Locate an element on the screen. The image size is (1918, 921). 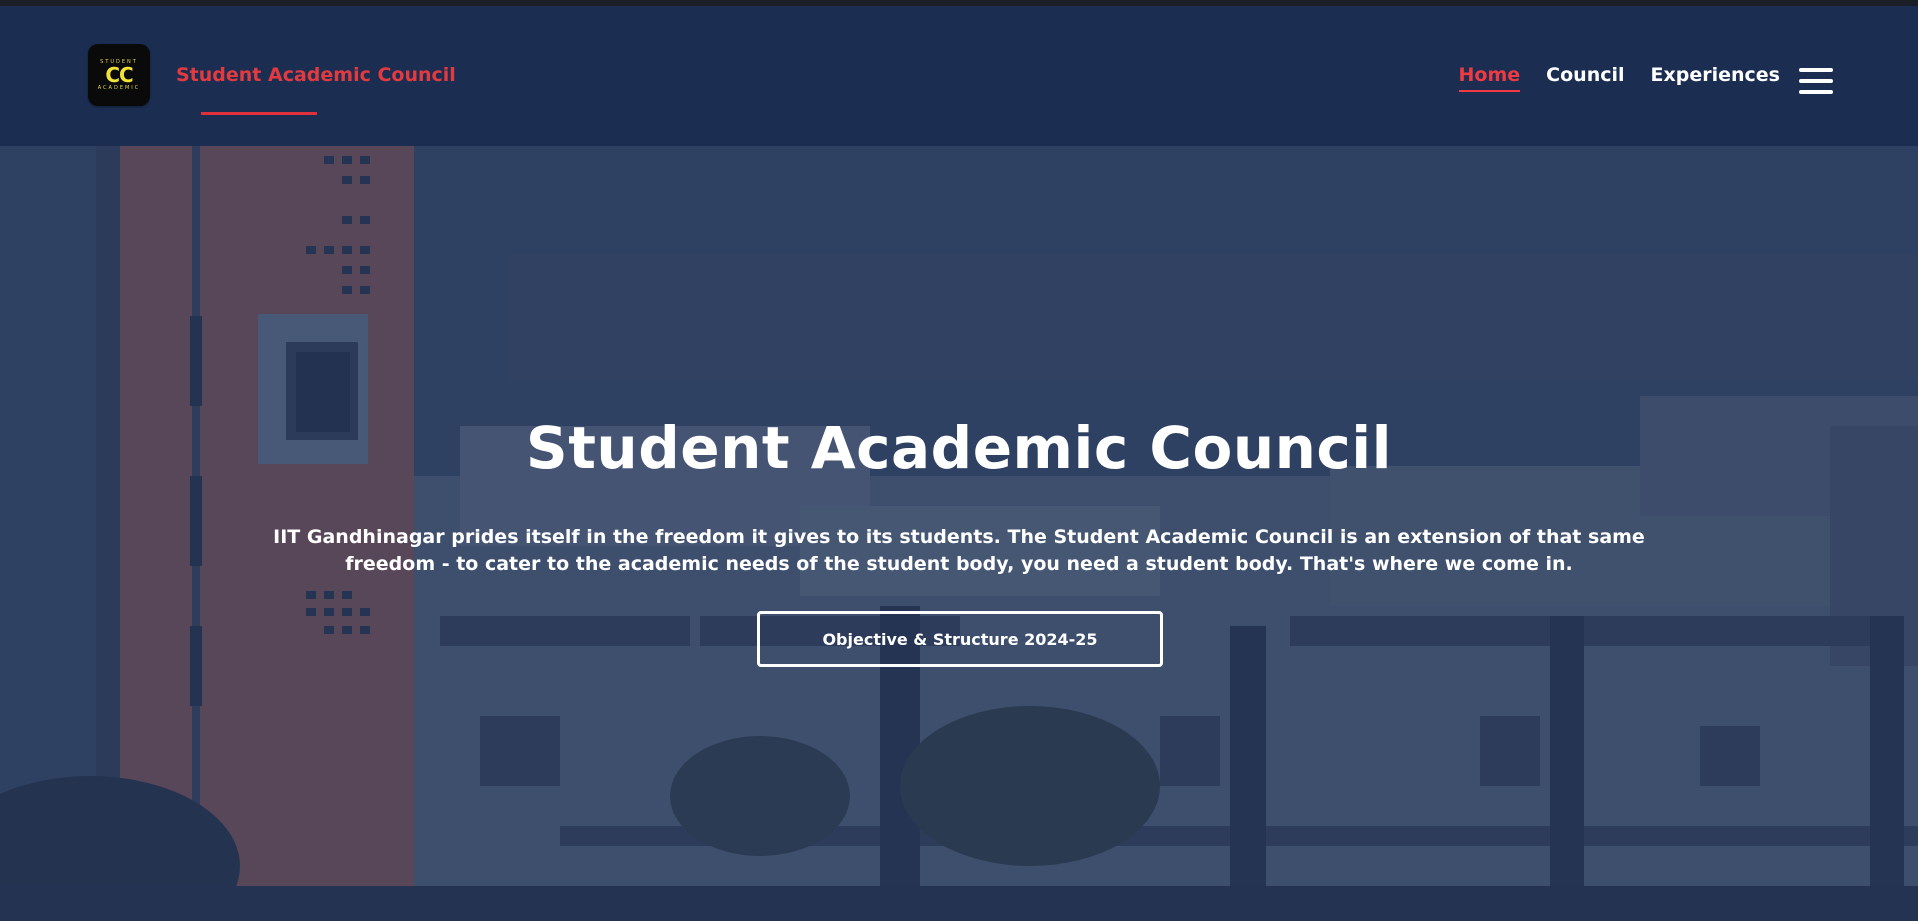
main-nav: Home Council Experiences is located at coordinates (1619, 78).